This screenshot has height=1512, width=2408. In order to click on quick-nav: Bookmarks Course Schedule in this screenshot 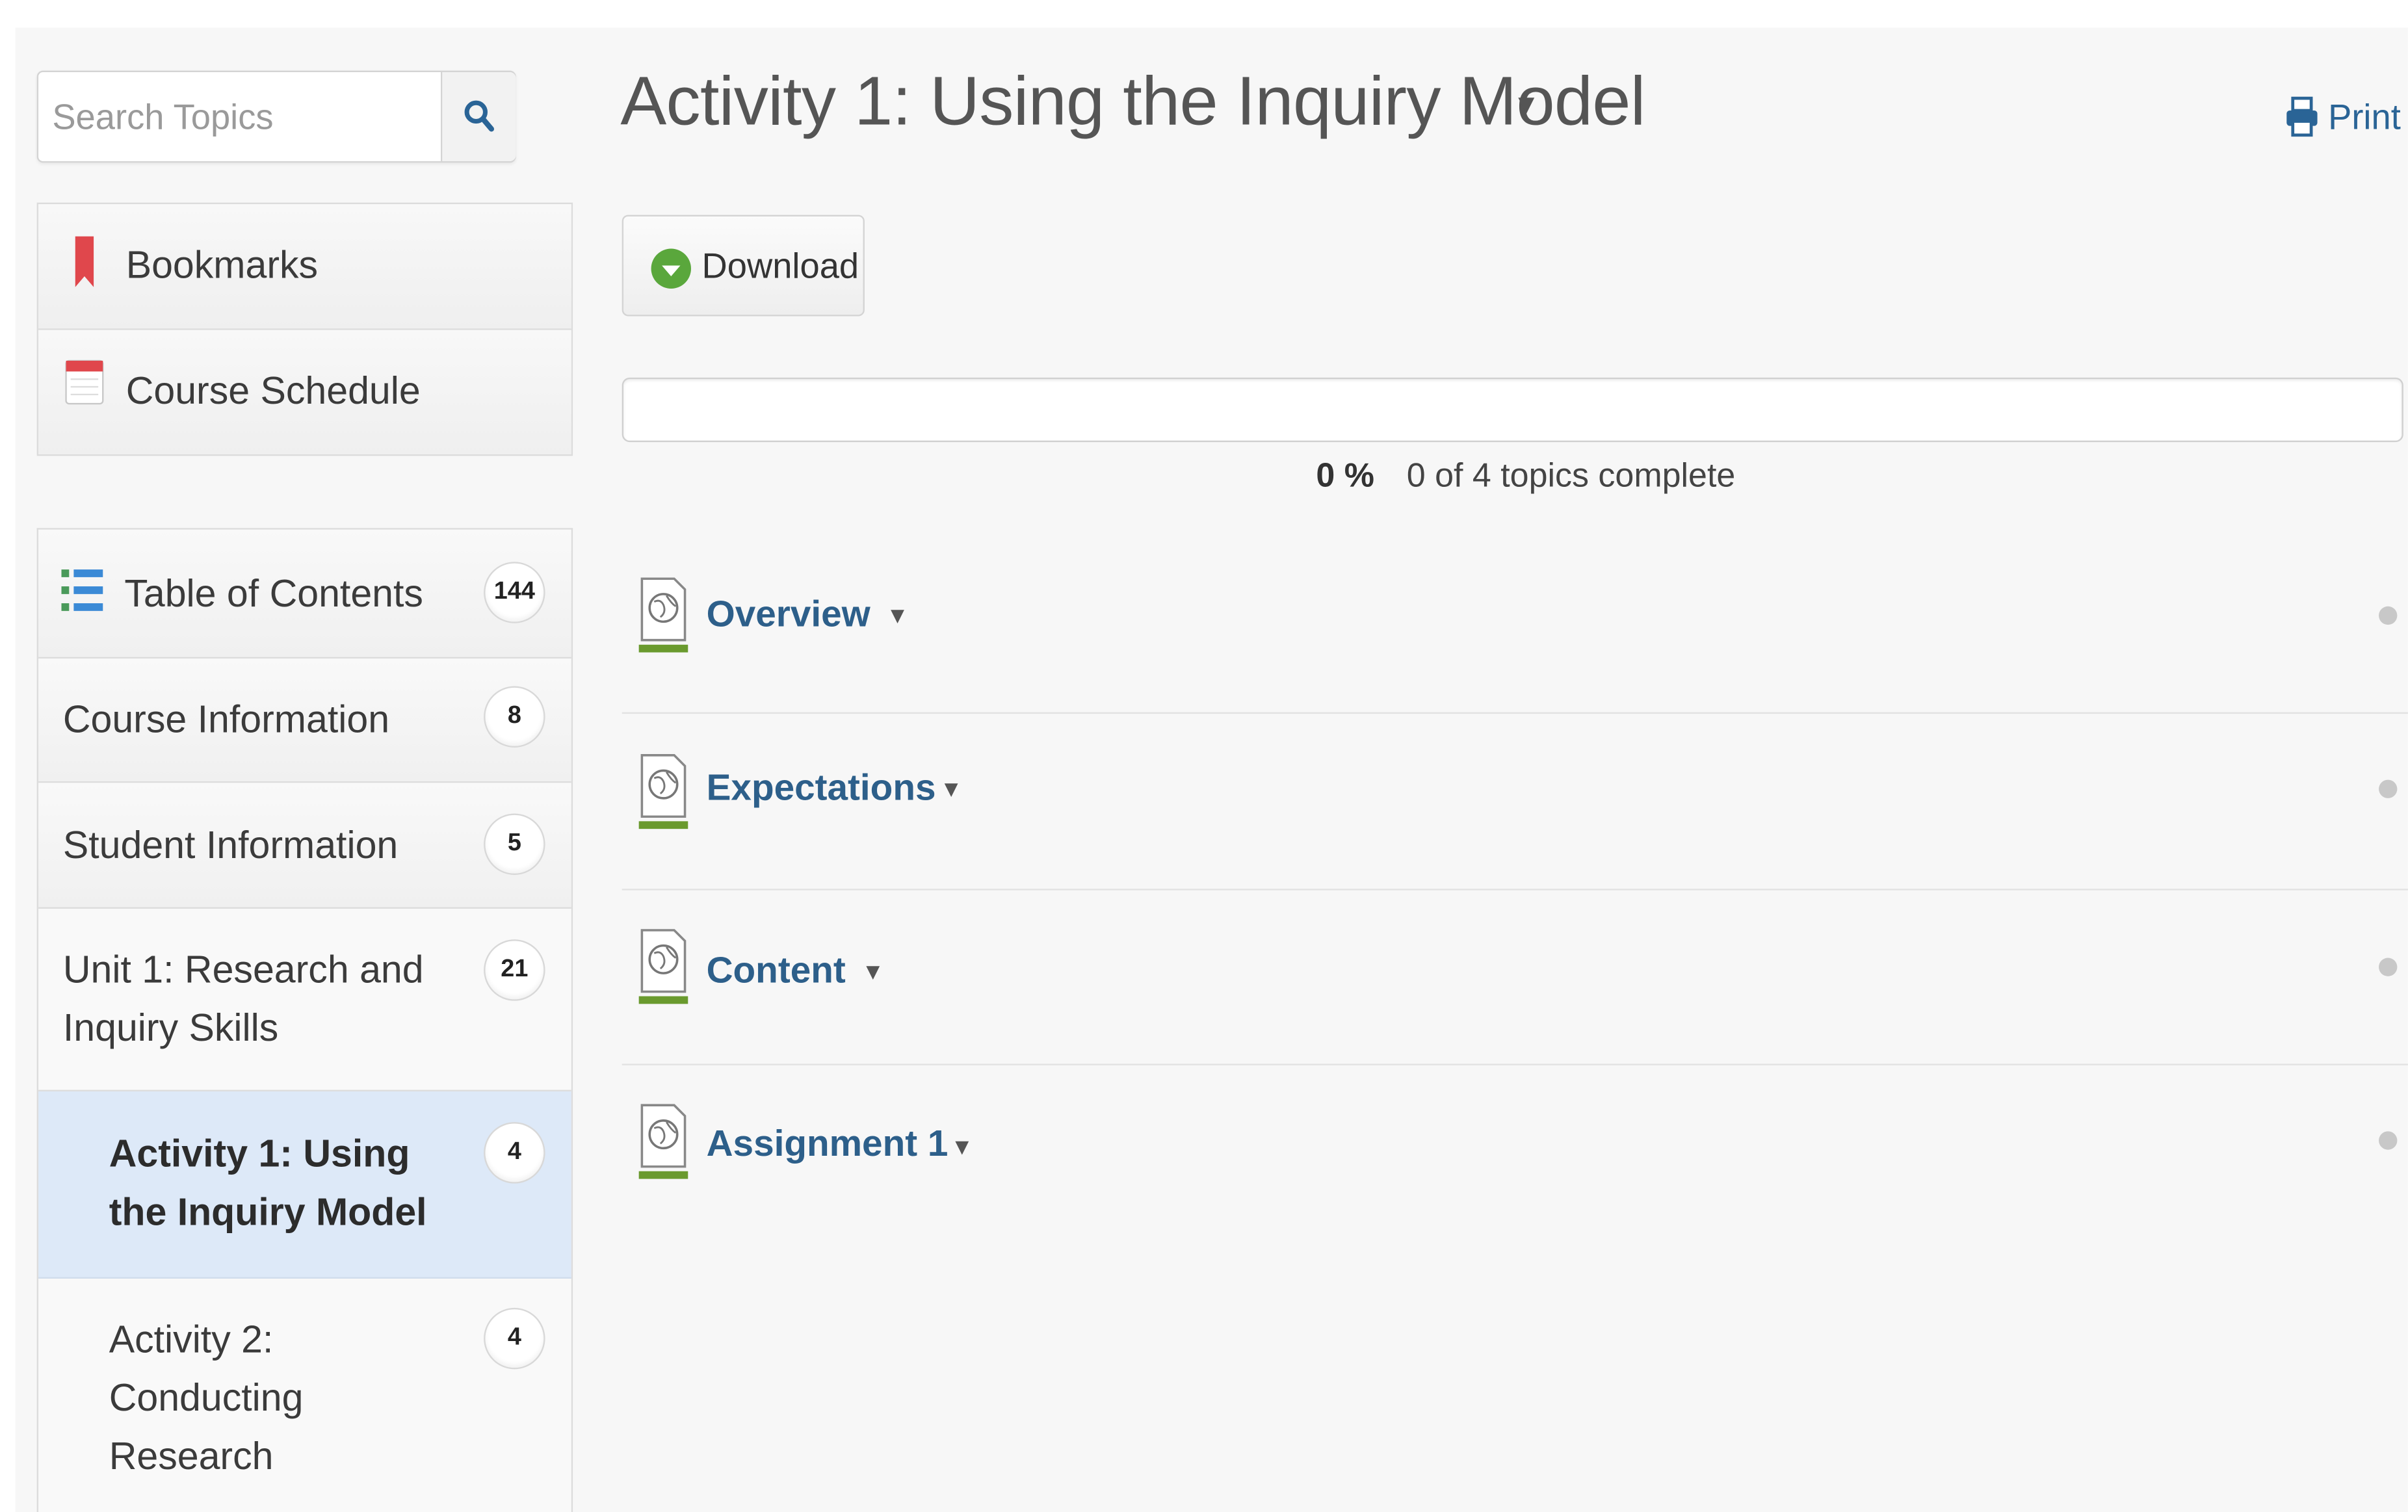, I will do `click(304, 329)`.